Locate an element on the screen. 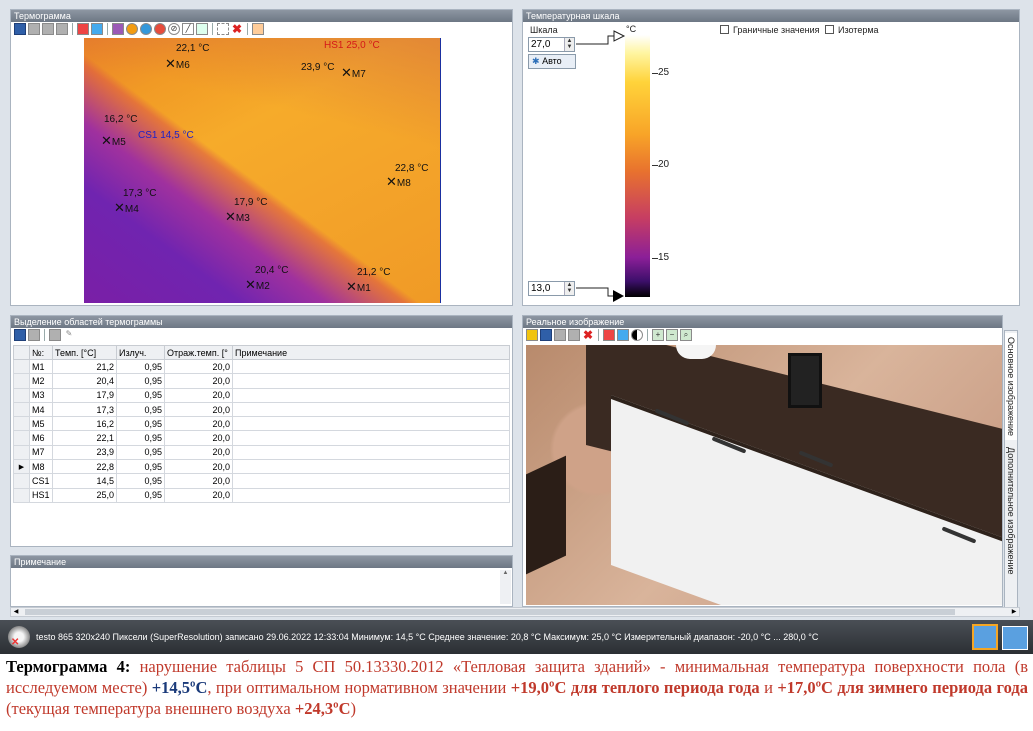  marker-m7: ✕M7 is located at coordinates (353, 73).